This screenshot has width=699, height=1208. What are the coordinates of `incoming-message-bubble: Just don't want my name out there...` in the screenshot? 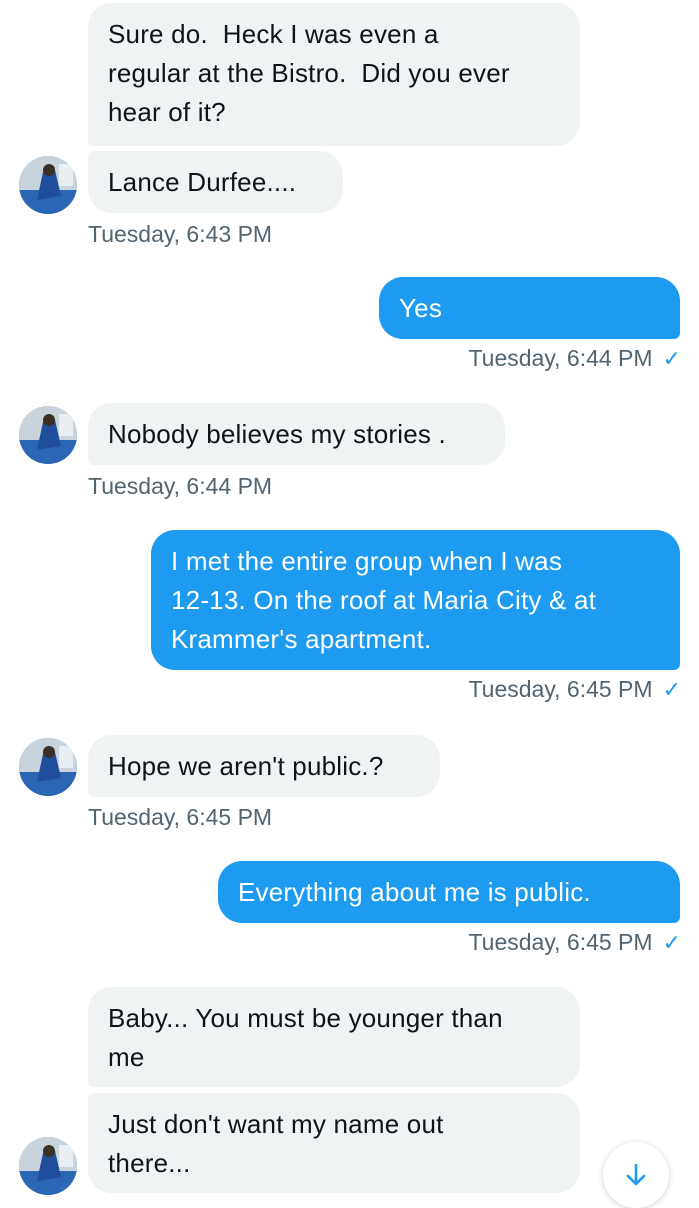 It's located at (334, 1143).